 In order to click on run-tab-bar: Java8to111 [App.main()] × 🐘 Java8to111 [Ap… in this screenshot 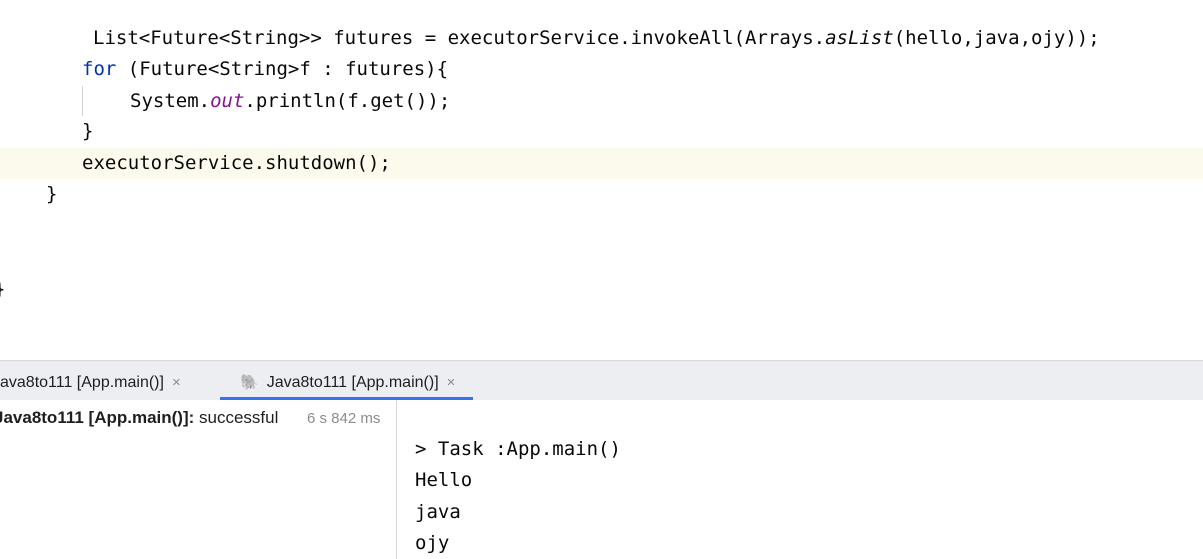, I will do `click(601, 380)`.